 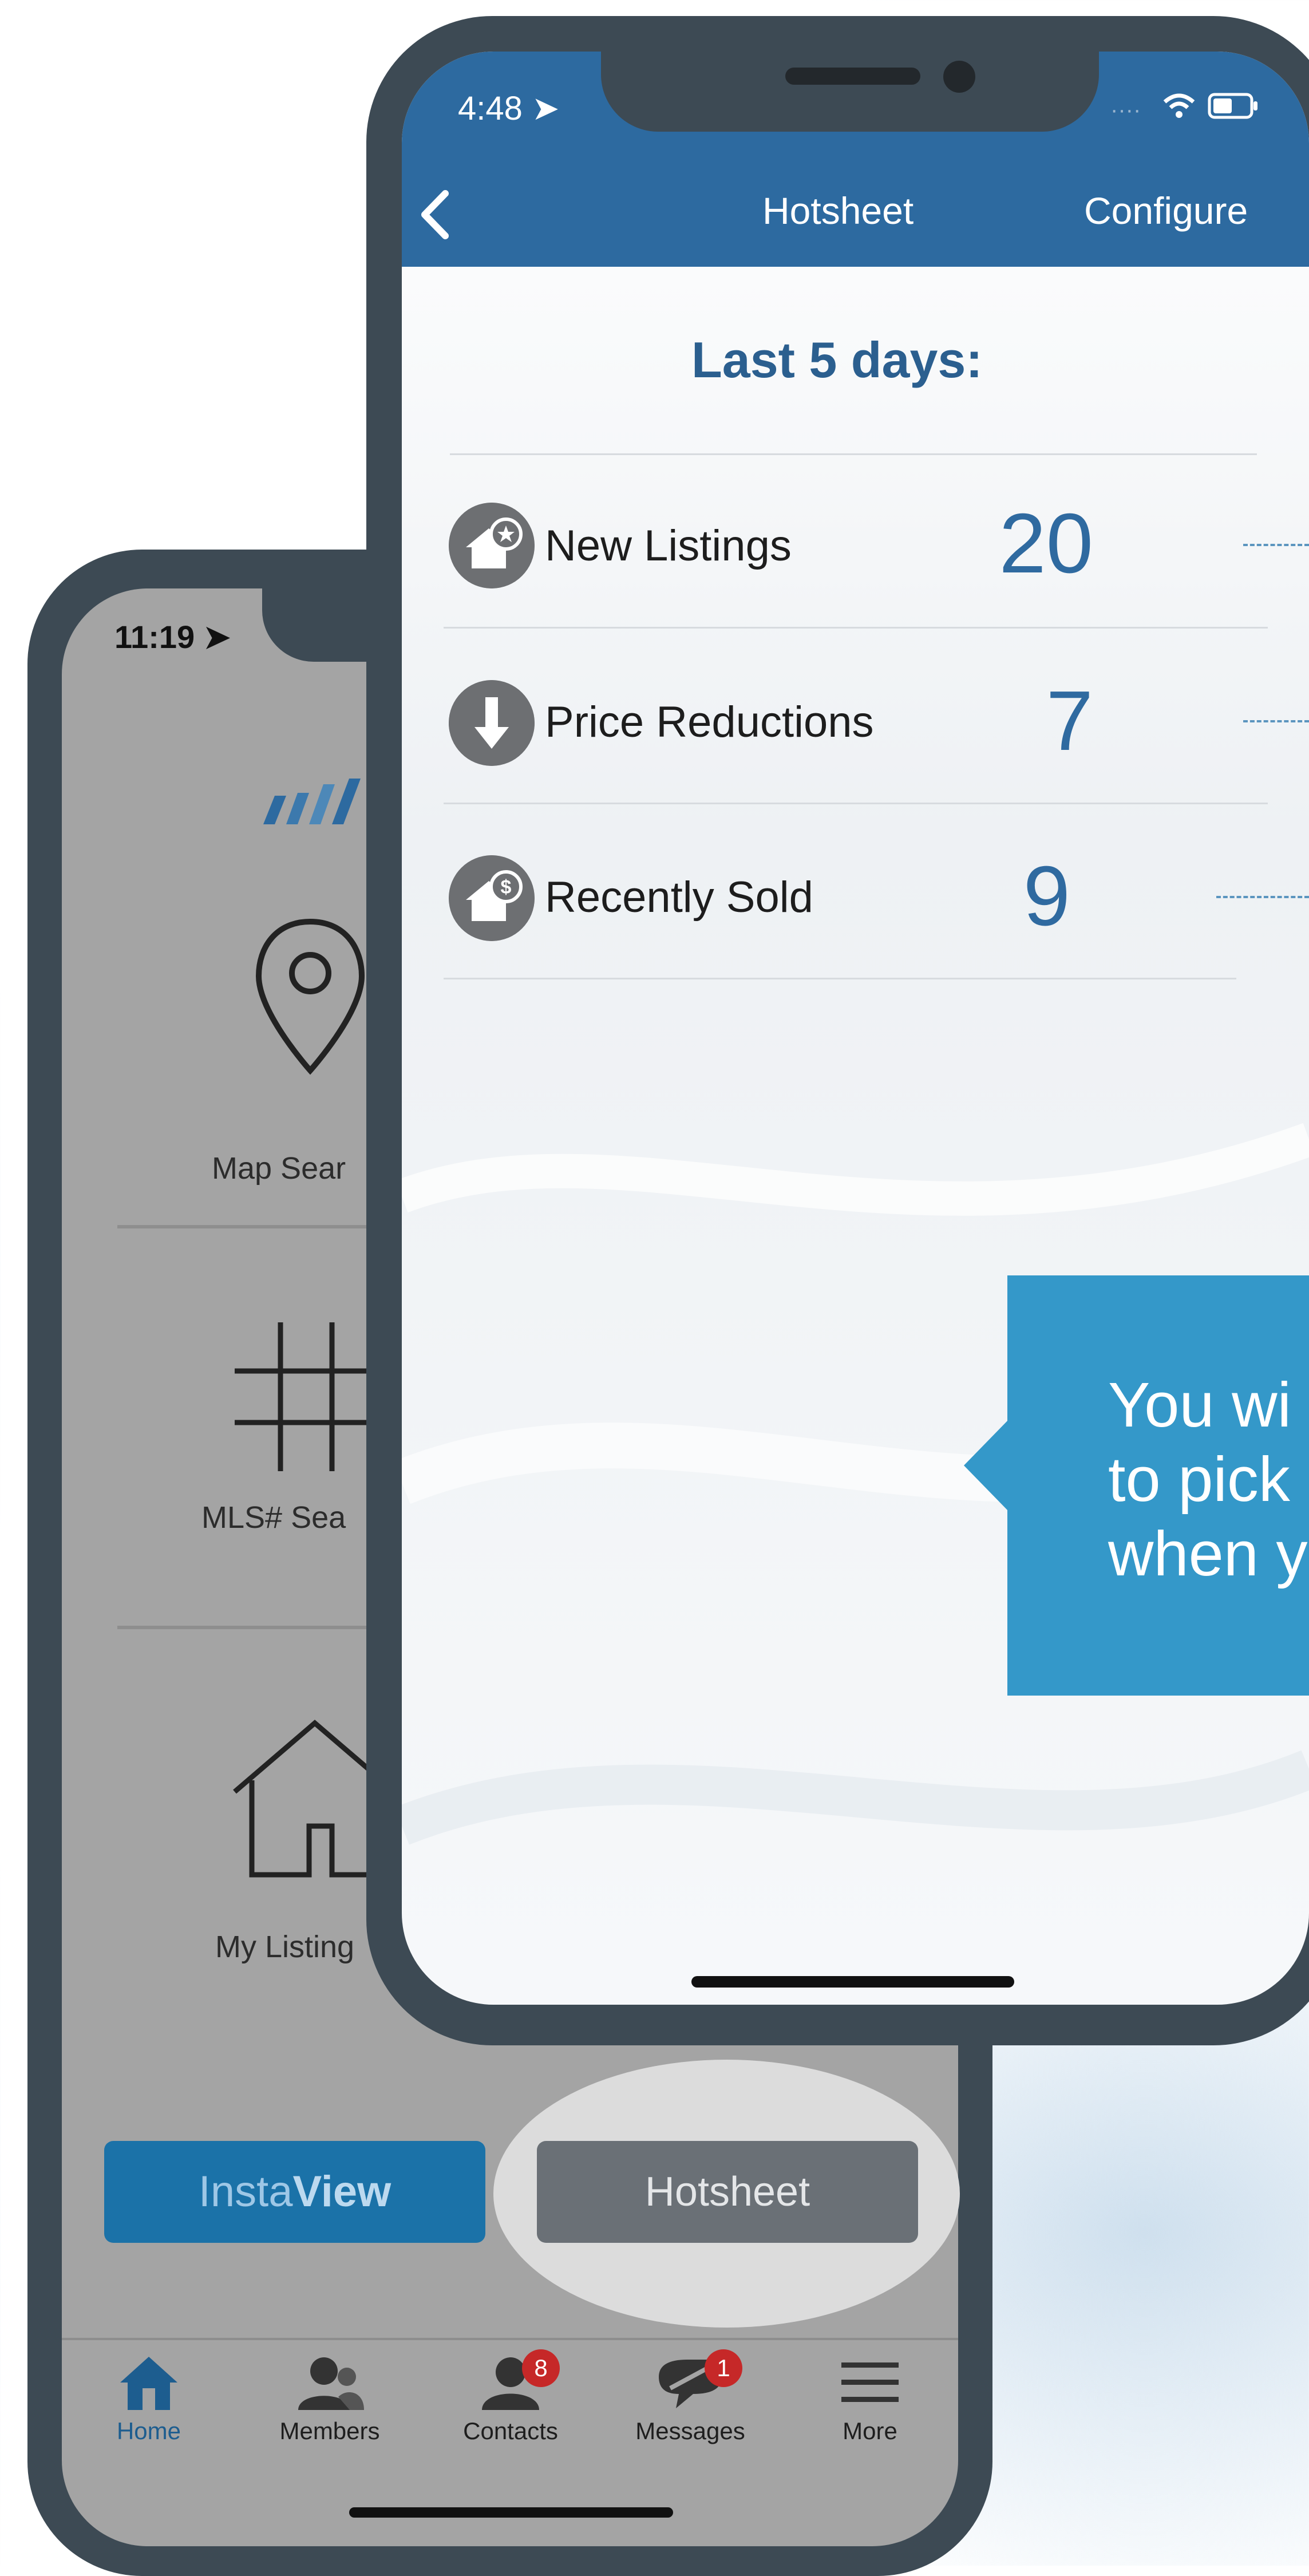 What do you see at coordinates (709, 722) in the screenshot?
I see `row-label: Price Reductions` at bounding box center [709, 722].